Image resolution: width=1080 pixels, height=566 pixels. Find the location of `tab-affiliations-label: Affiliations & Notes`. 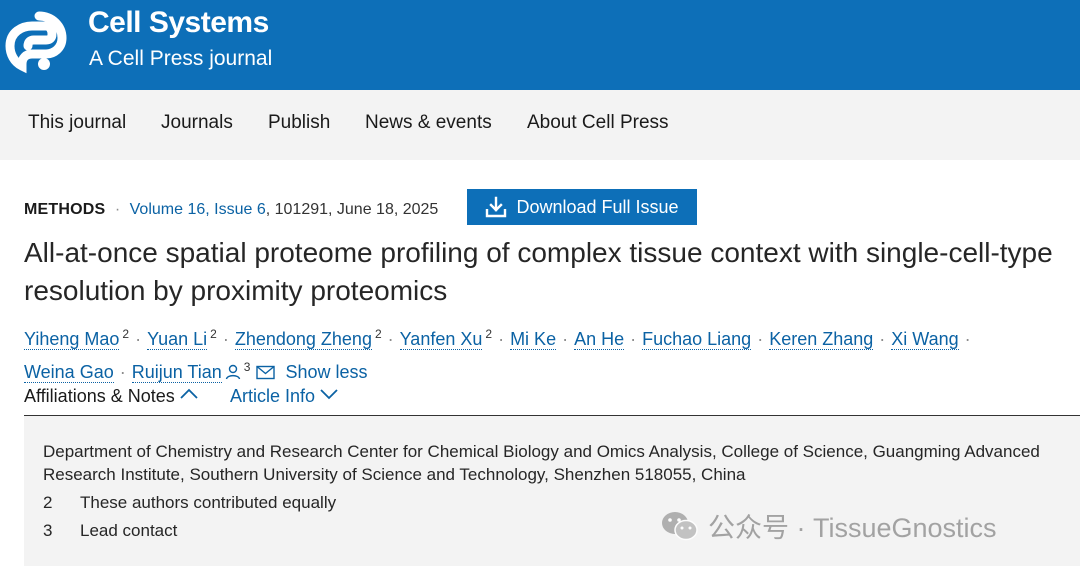

tab-affiliations-label: Affiliations & Notes is located at coordinates (99, 396).